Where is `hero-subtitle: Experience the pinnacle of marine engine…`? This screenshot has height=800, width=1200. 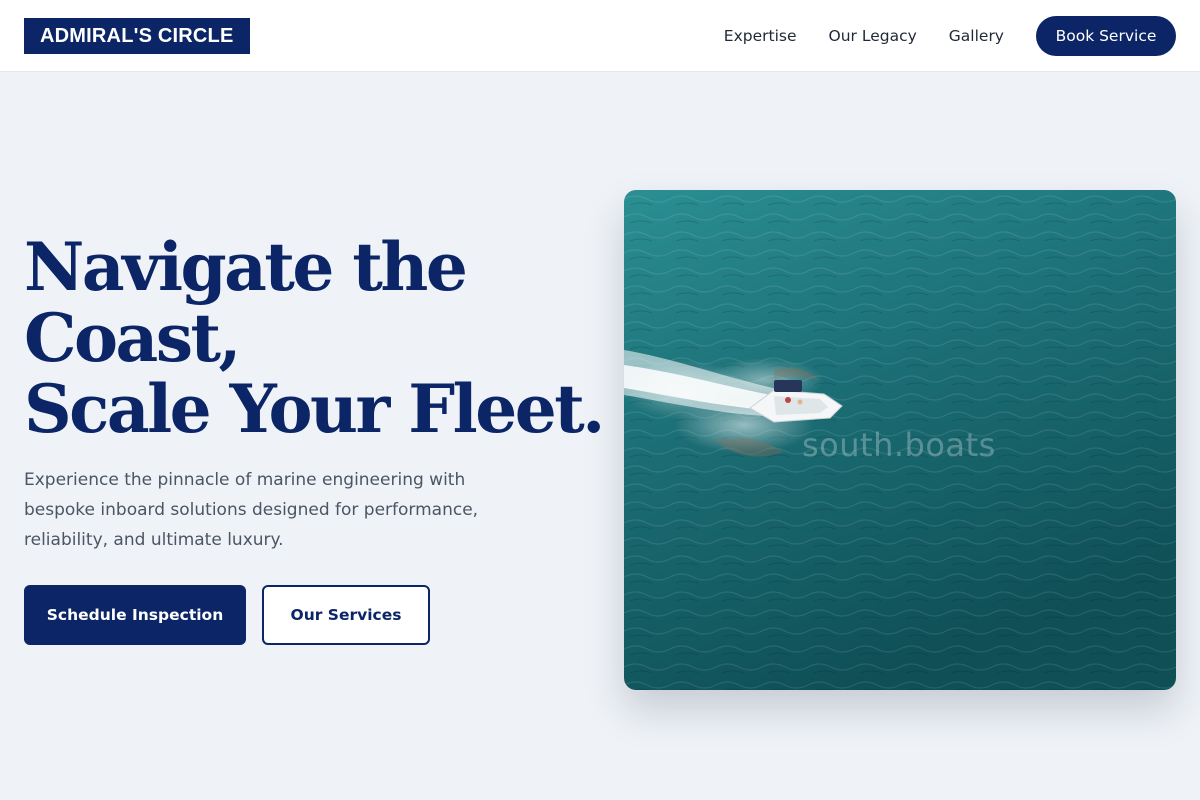 hero-subtitle: Experience the pinnacle of marine engine… is located at coordinates (251, 510).